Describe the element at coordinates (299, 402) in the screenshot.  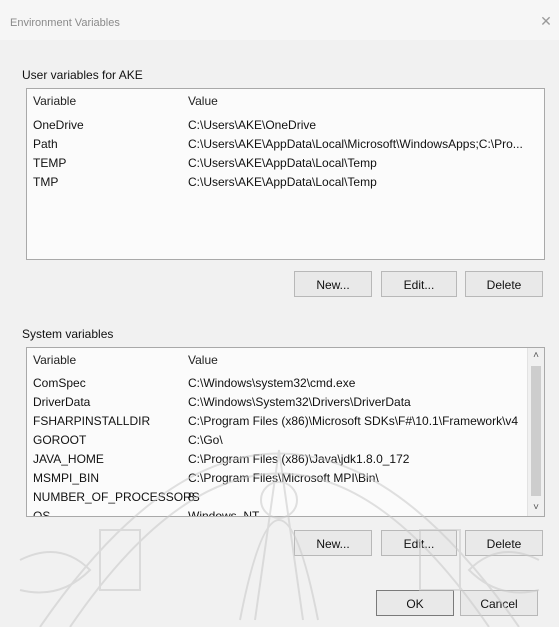
I see `variable-value: C:\Windows\System32\Drivers\DriverData` at that location.